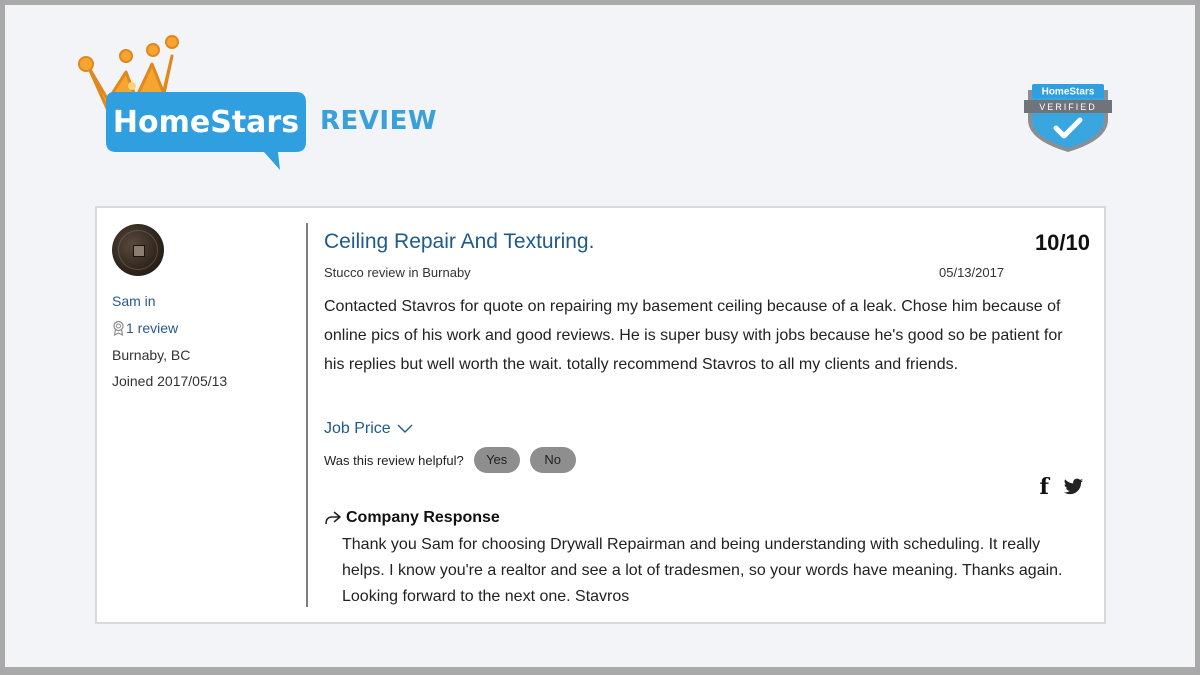  I want to click on chevron-down-icon, so click(405, 428).